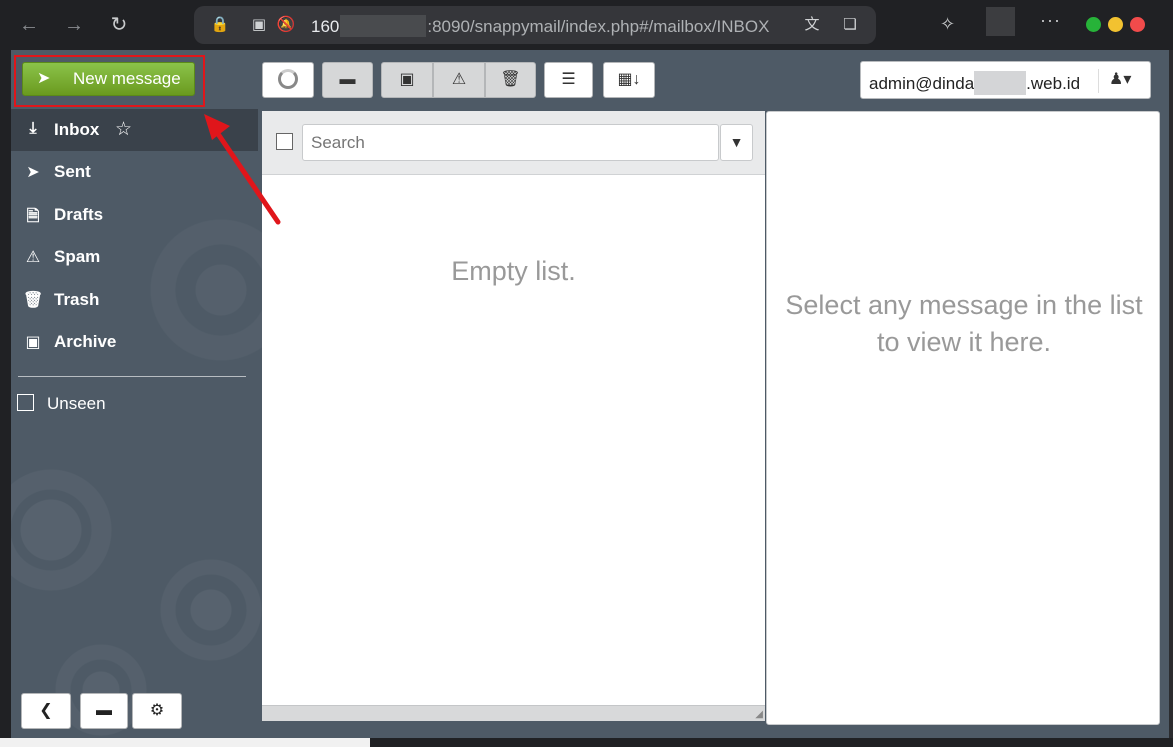 The width and height of the screenshot is (1173, 747). Describe the element at coordinates (286, 25) in the screenshot. I see `notifications-off-icon: 🔕` at that location.